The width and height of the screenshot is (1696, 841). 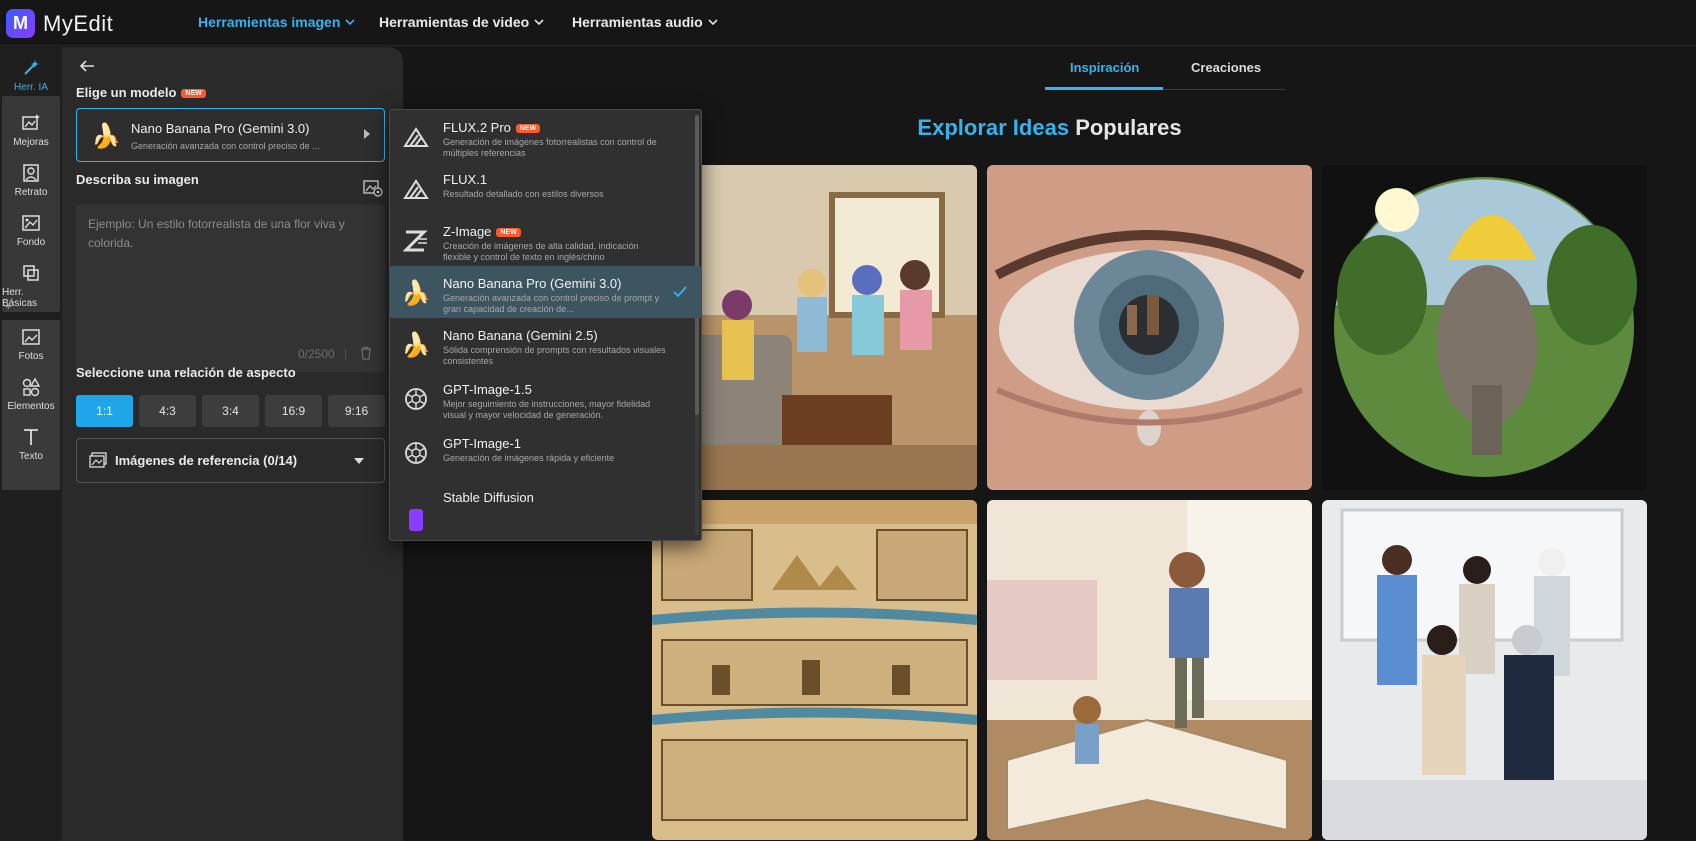 I want to click on aspect-ratio-group: 1:1 4:3 3:4 16:9 9:16, so click(x=230, y=411).